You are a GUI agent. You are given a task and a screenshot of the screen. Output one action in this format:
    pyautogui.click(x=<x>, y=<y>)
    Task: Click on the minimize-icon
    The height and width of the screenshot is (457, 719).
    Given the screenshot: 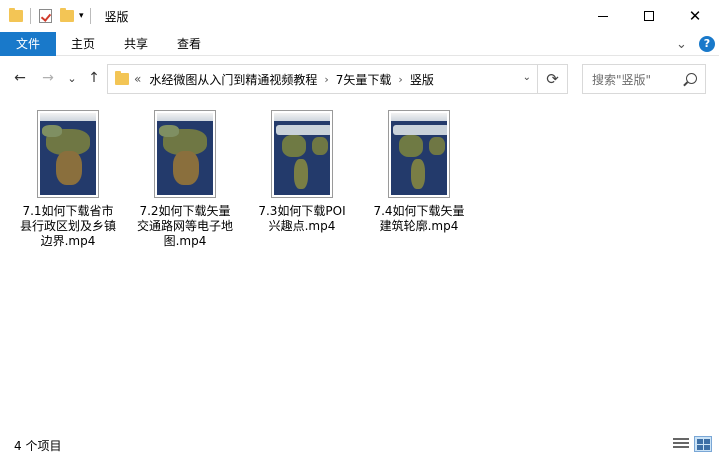 What is the action you would take?
    pyautogui.click(x=603, y=16)
    